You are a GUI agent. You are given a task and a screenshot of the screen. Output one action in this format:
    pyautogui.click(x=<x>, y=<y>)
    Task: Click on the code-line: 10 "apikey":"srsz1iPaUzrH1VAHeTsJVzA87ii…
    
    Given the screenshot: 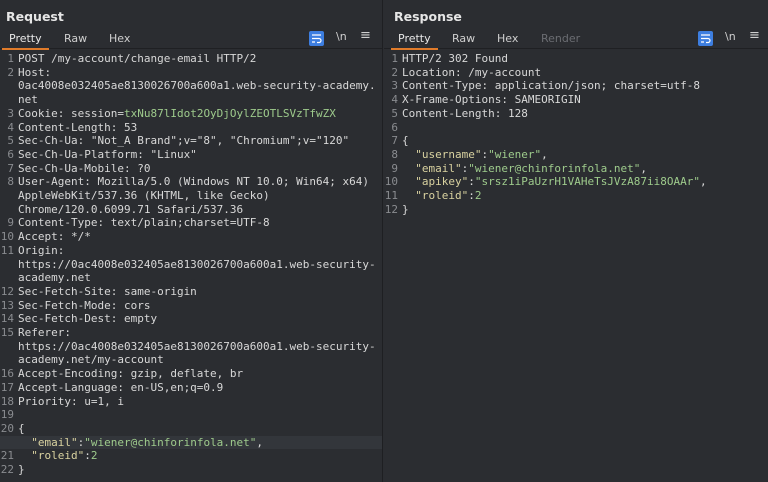 What is the action you would take?
    pyautogui.click(x=576, y=182)
    